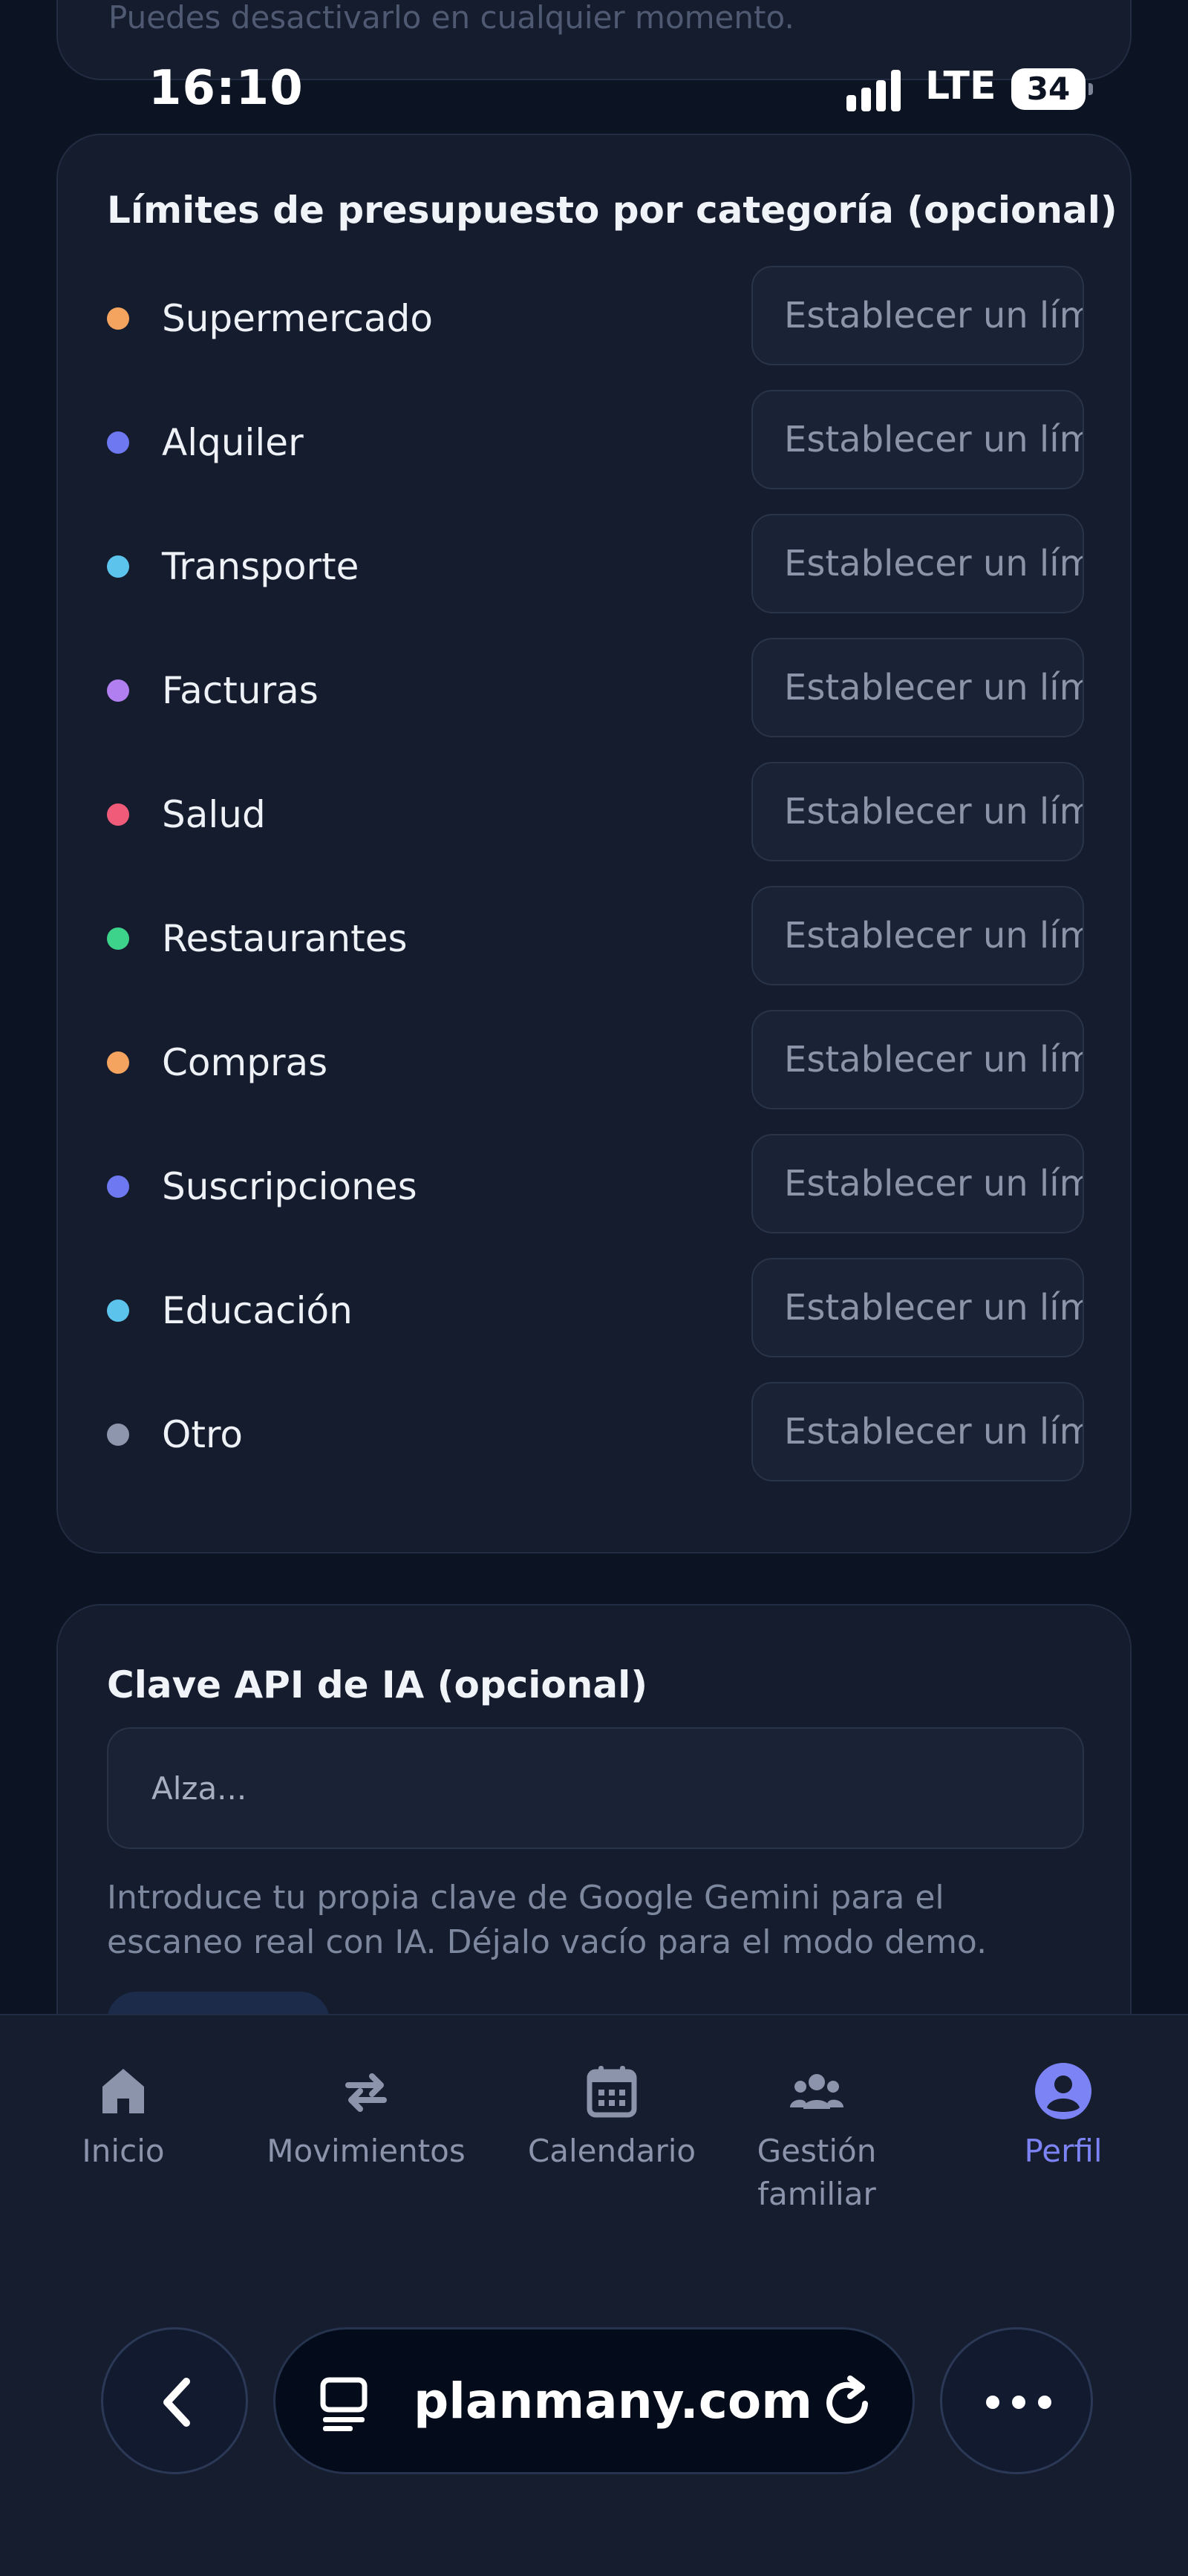 Image resolution: width=1188 pixels, height=2576 pixels. I want to click on battery-icon: 34, so click(1052, 89).